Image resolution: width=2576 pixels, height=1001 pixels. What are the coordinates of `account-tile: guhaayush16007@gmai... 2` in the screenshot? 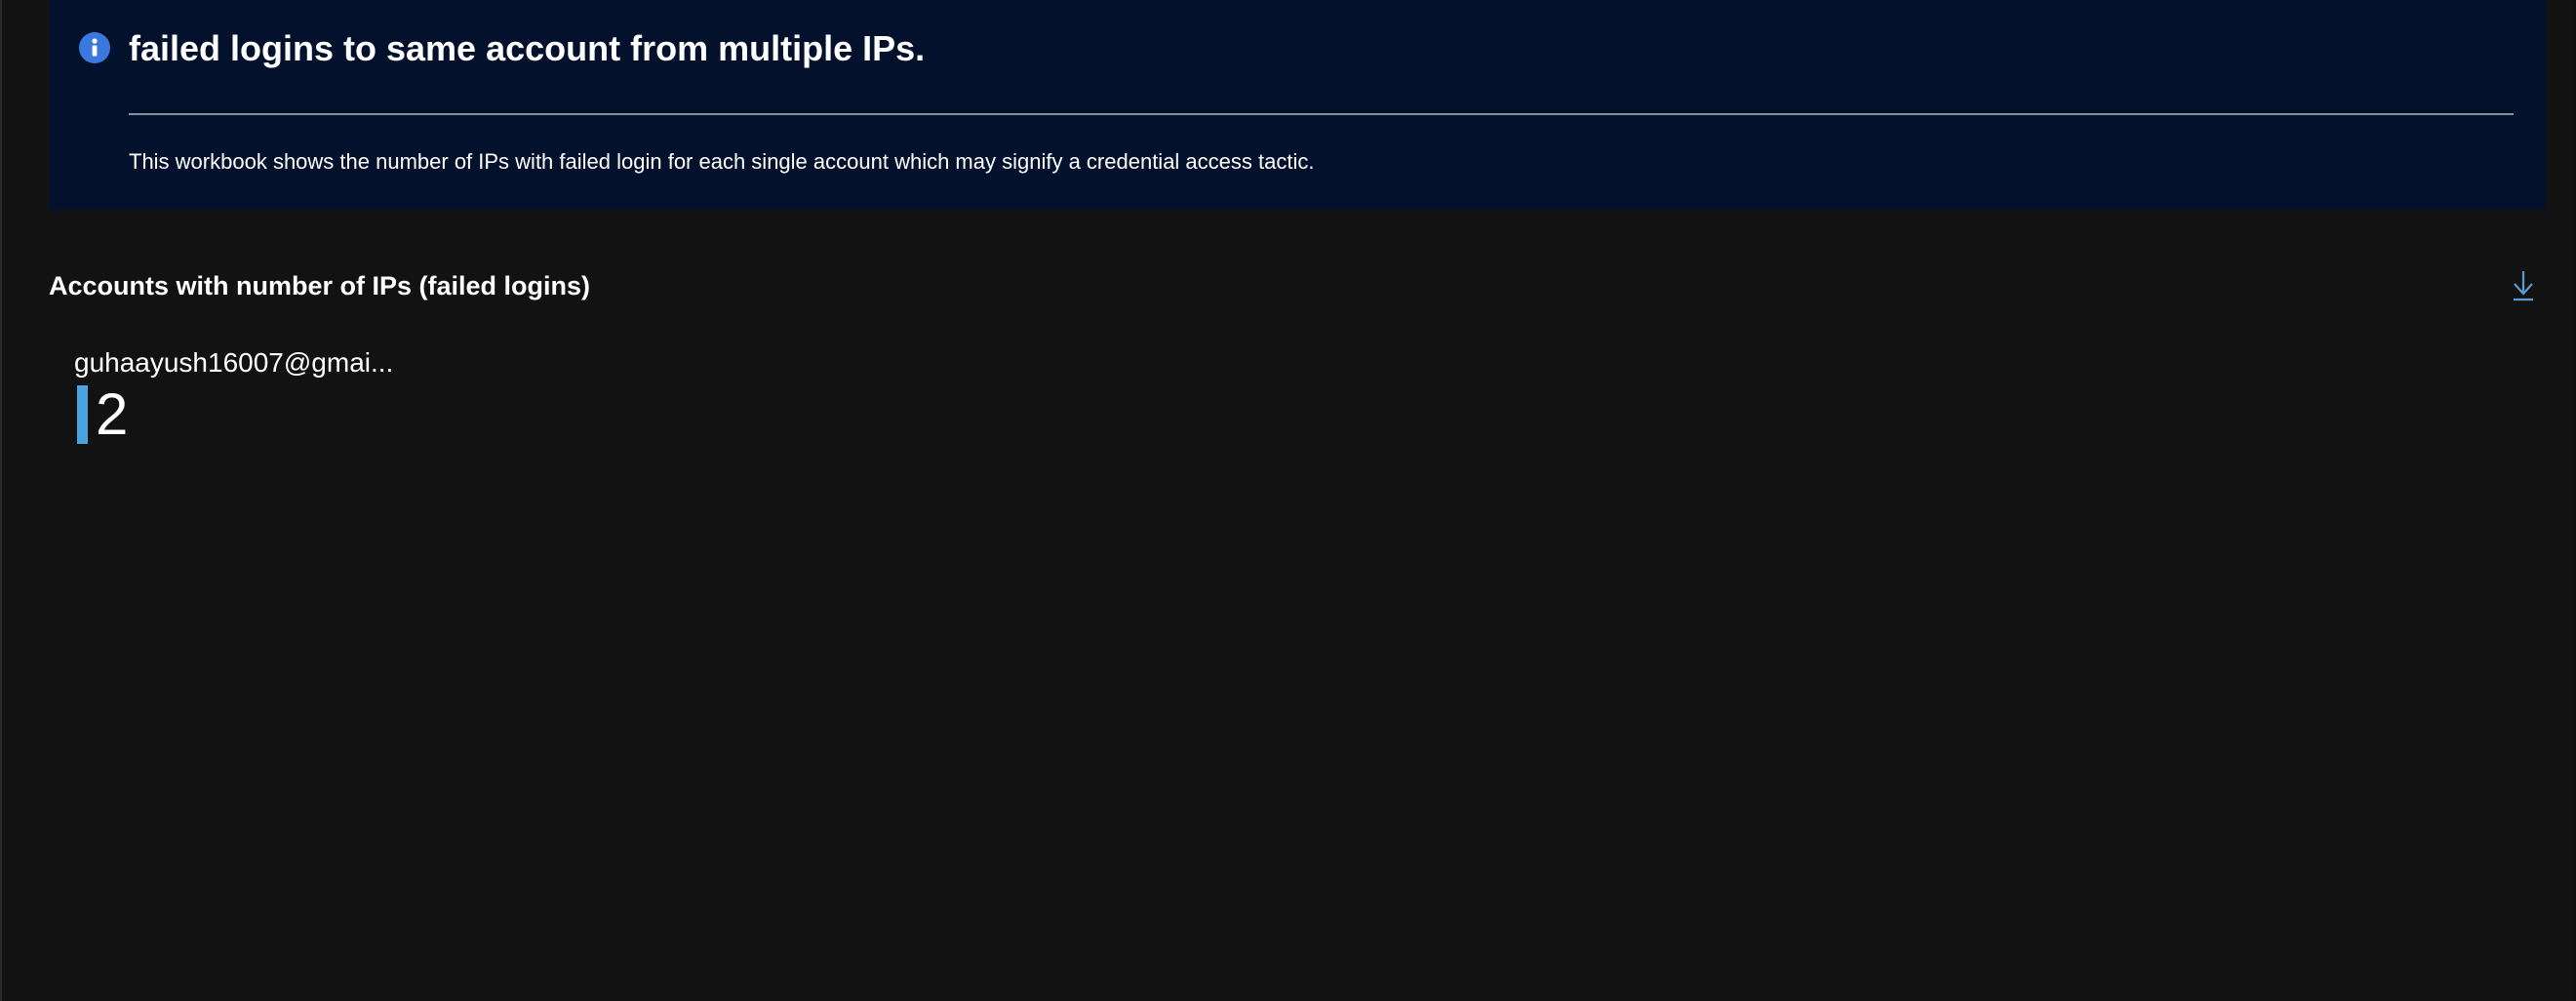 It's located at (249, 400).